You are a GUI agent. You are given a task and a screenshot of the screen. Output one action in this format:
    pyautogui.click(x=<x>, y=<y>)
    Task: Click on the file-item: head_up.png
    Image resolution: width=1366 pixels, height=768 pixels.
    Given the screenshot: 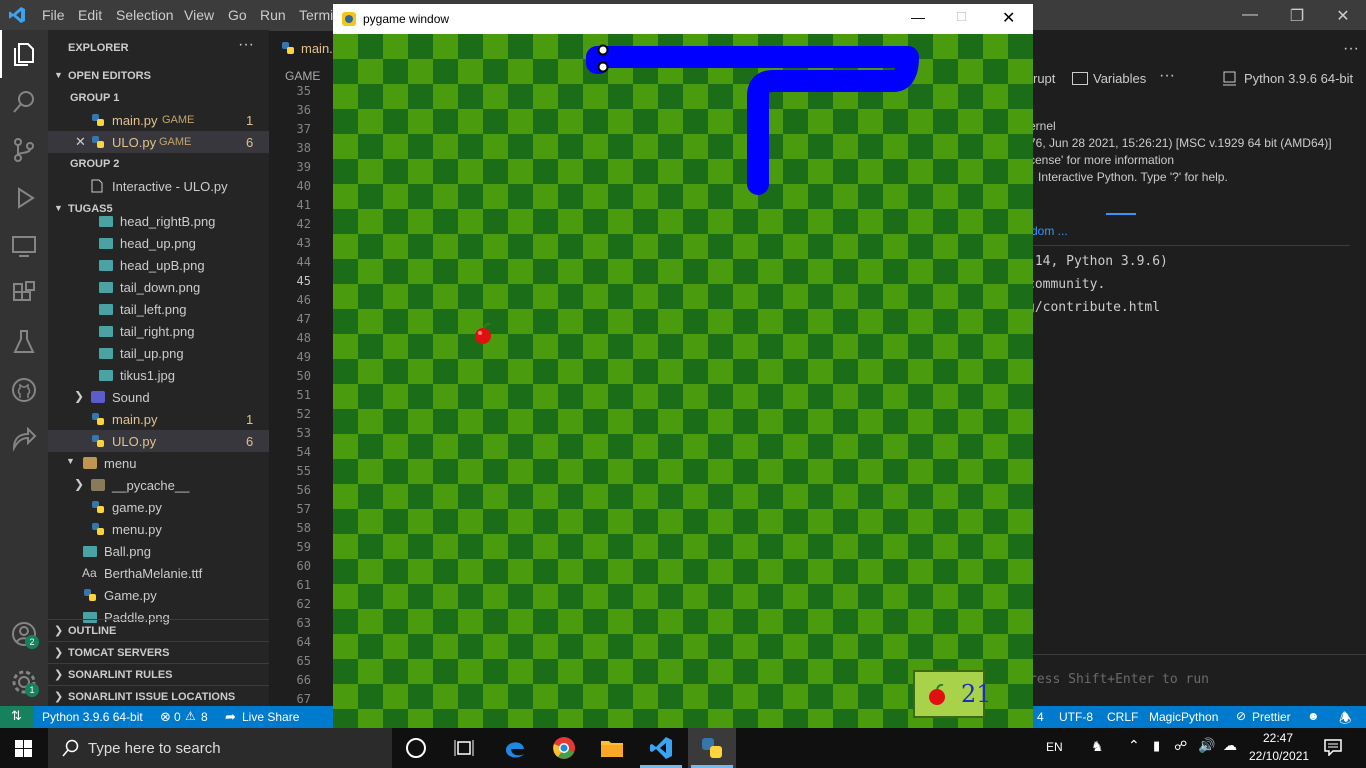 What is the action you would take?
    pyautogui.click(x=158, y=243)
    